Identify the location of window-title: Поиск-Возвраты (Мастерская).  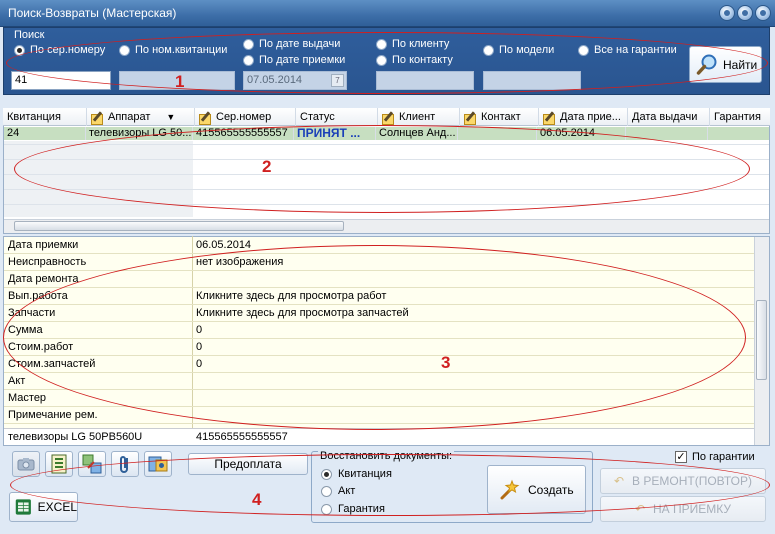
(92, 13).